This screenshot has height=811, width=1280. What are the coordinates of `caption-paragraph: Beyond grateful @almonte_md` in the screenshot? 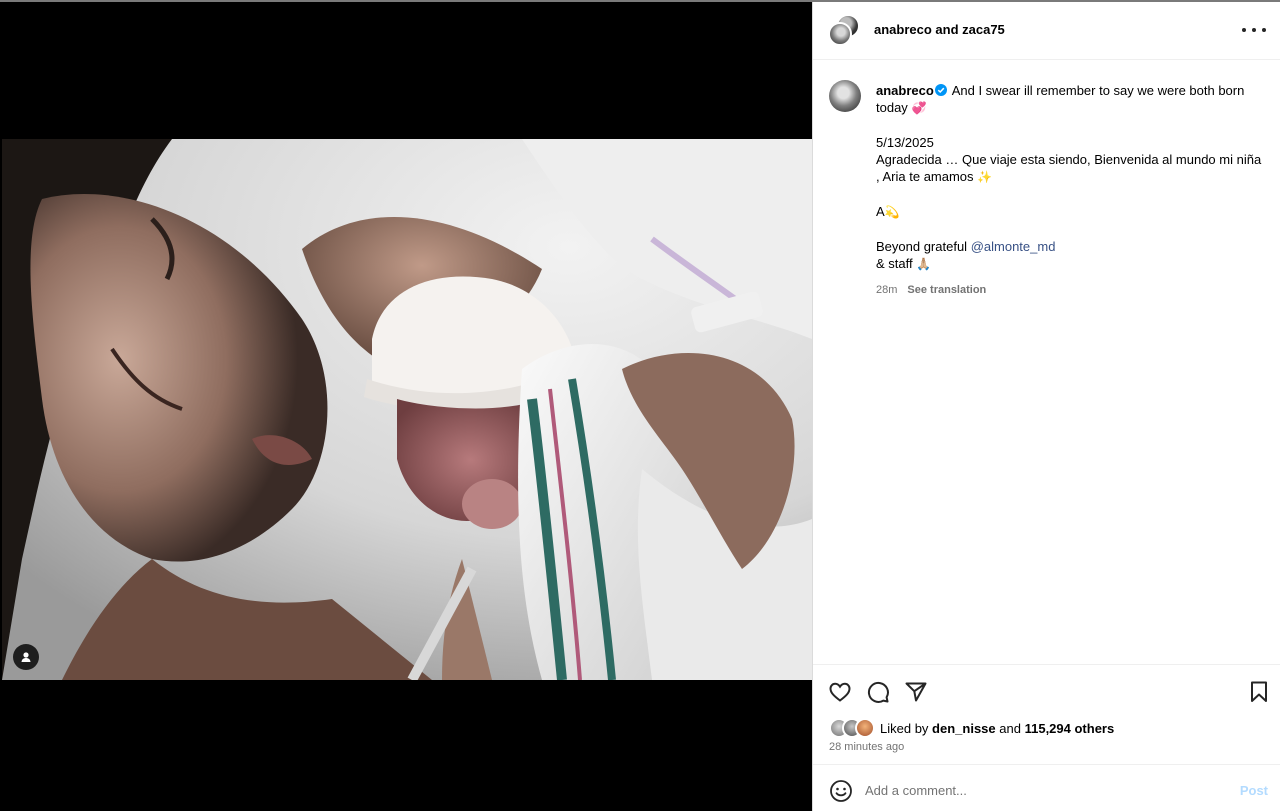 It's located at (1071, 246).